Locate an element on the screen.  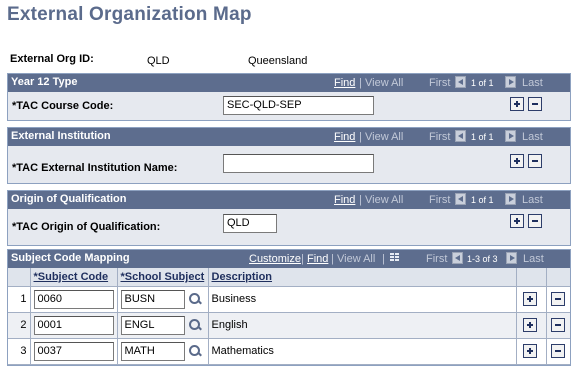
table-row: 3 0037 MATH Mathematics is located at coordinates (289, 351).